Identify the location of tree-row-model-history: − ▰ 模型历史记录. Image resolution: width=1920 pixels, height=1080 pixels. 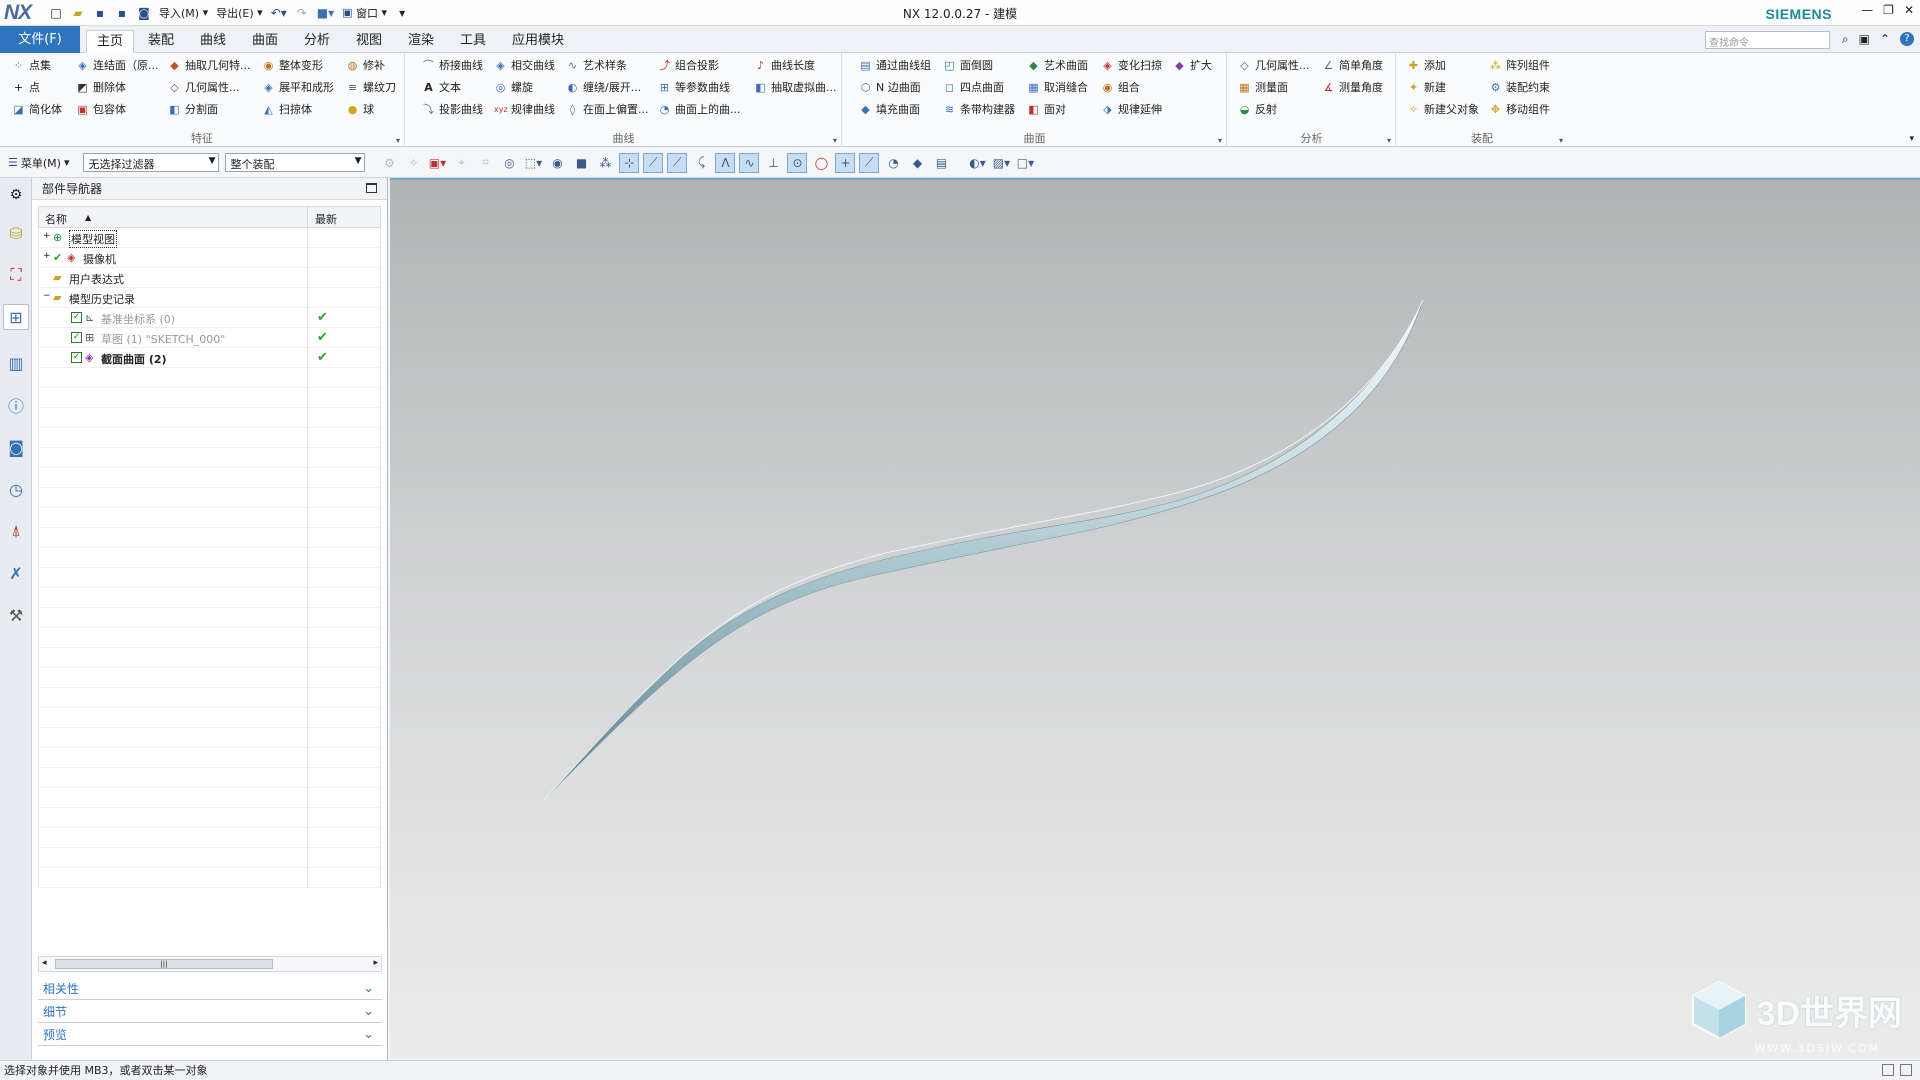
(209, 298).